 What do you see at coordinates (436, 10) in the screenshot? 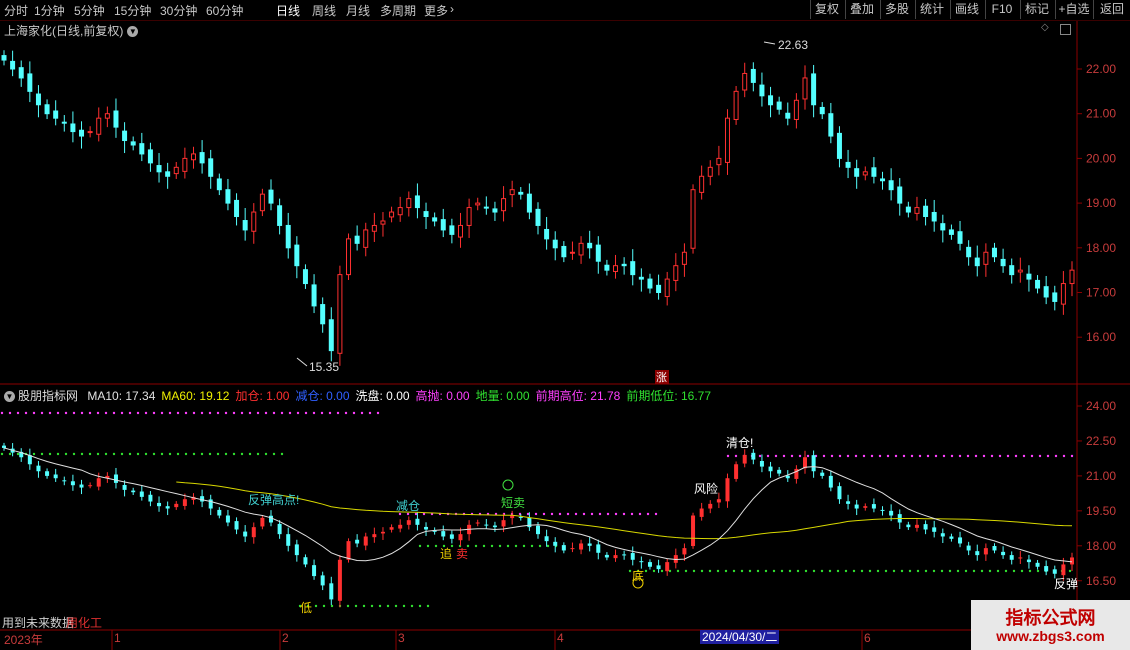
I see `tab-more: 更多` at bounding box center [436, 10].